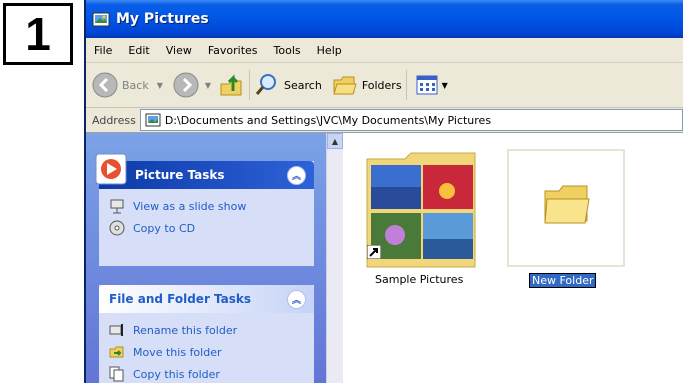 This screenshot has height=383, width=683. What do you see at coordinates (329, 50) in the screenshot?
I see `menu-help: Help` at bounding box center [329, 50].